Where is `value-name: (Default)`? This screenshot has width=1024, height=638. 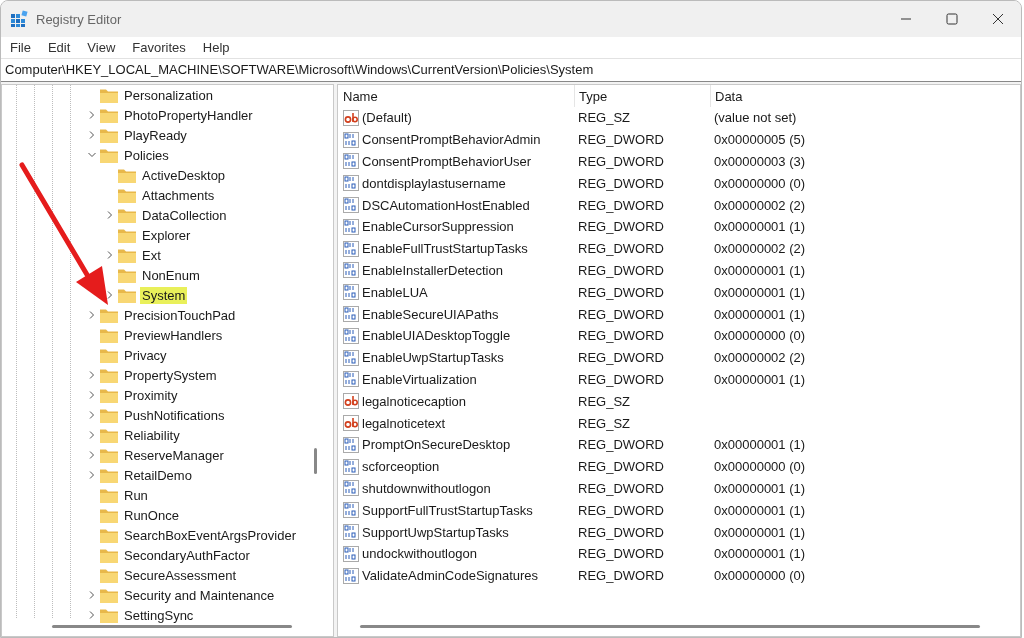 value-name: (Default) is located at coordinates (387, 118).